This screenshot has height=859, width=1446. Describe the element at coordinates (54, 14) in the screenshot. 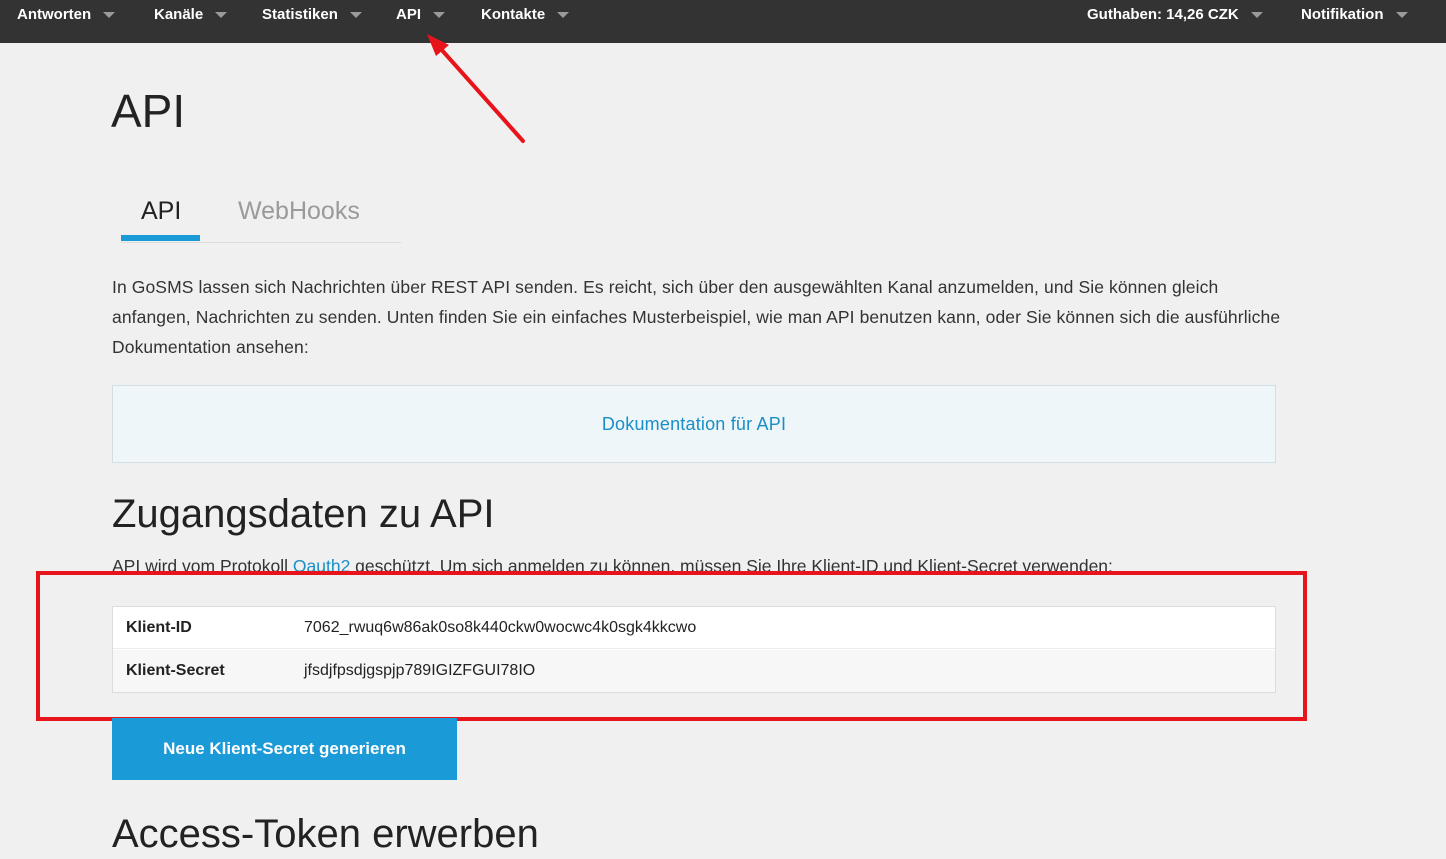

I see `nav-item-label: Antworten` at that location.